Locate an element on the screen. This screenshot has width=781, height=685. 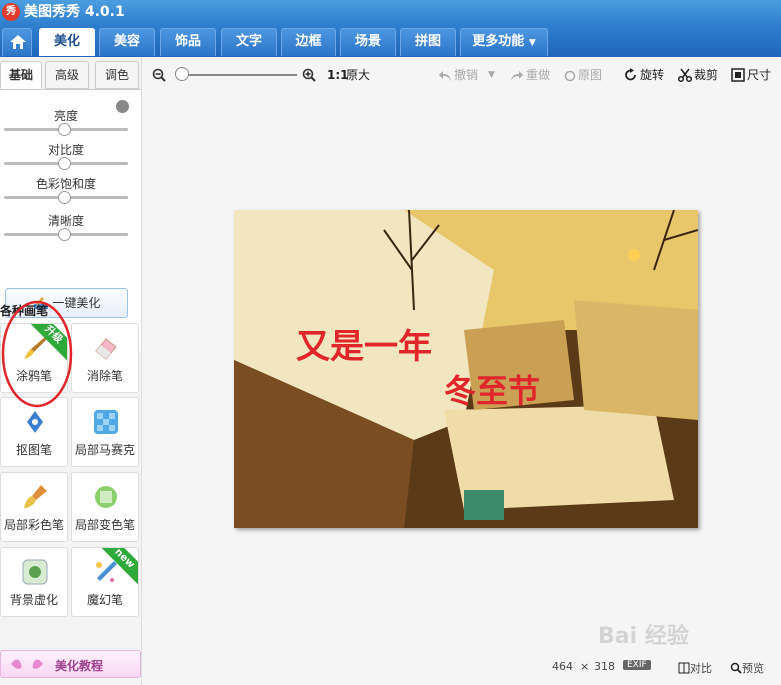
rotate-button: 旋转 is located at coordinates (644, 75).